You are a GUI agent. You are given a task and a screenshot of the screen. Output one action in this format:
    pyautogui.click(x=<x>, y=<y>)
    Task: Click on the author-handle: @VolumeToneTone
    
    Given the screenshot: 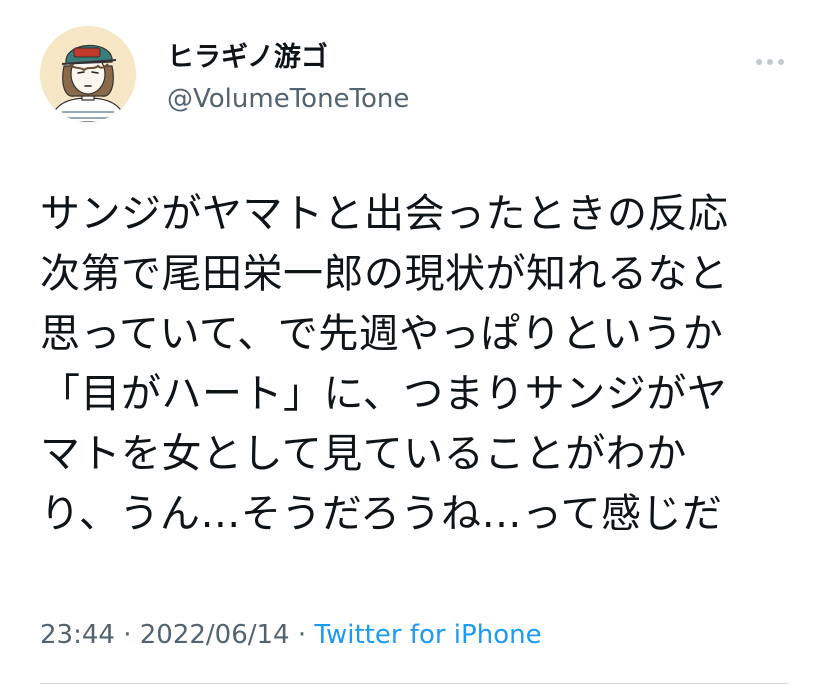 What is the action you would take?
    pyautogui.click(x=288, y=99)
    